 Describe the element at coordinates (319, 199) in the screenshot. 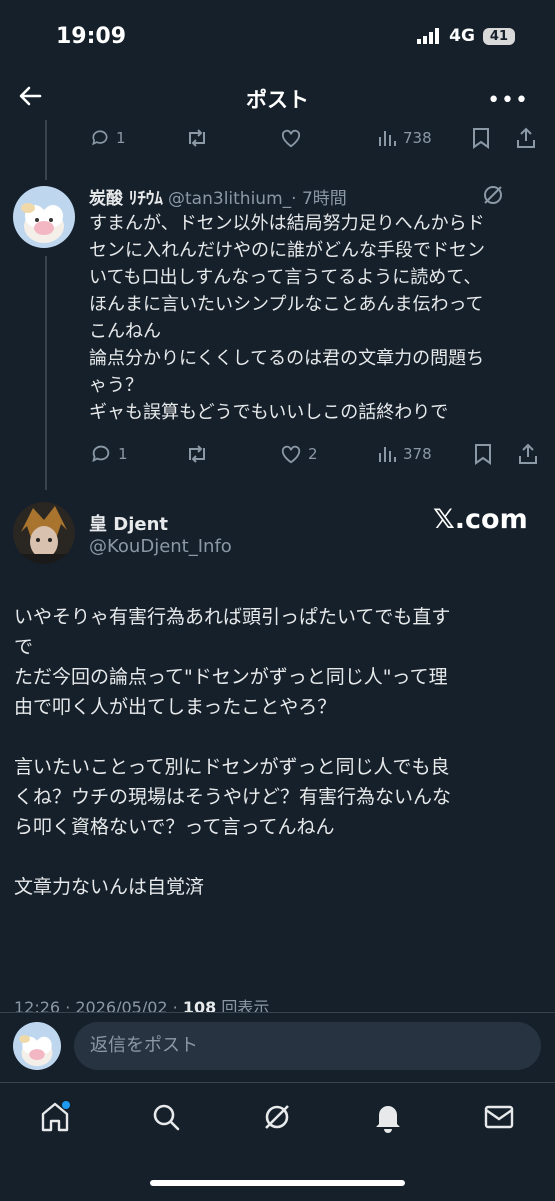

I see `reply-time: · 7時間` at that location.